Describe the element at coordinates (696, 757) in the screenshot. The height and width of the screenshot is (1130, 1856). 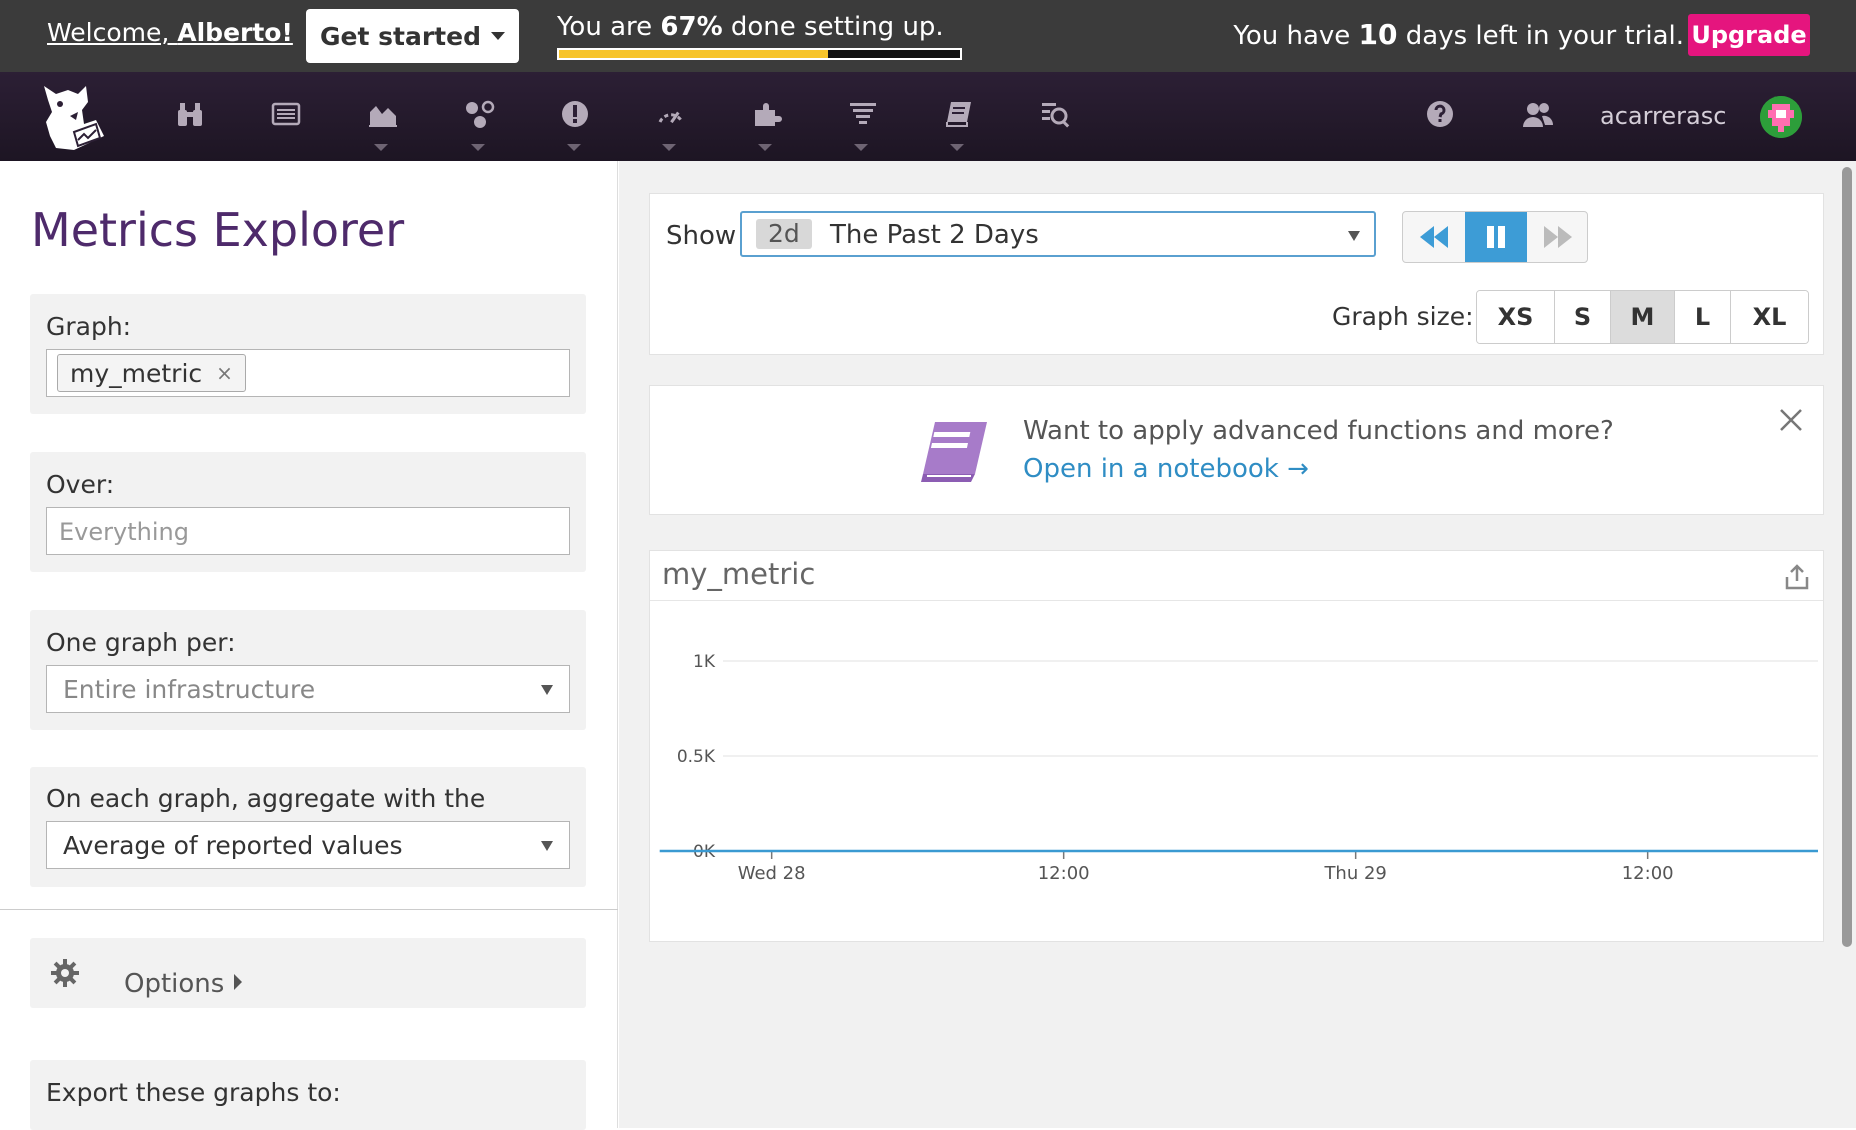
I see `y-tick-label: 0.5K` at that location.